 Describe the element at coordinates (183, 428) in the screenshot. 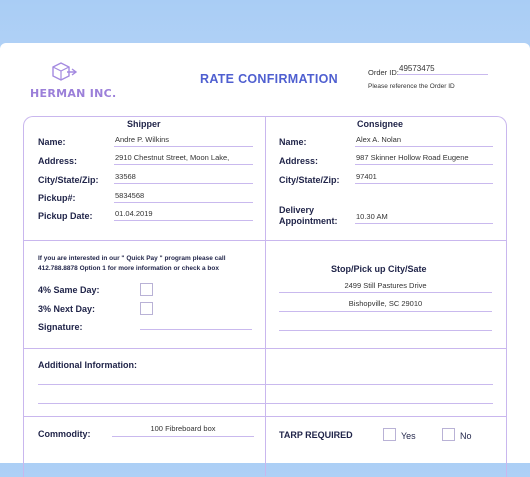

I see `commodity-field: 100 Fibreboard box` at that location.